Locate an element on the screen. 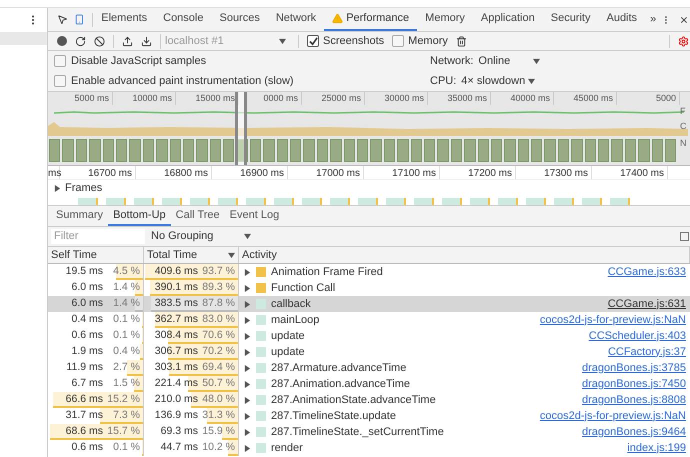  download-icon is located at coordinates (146, 41).